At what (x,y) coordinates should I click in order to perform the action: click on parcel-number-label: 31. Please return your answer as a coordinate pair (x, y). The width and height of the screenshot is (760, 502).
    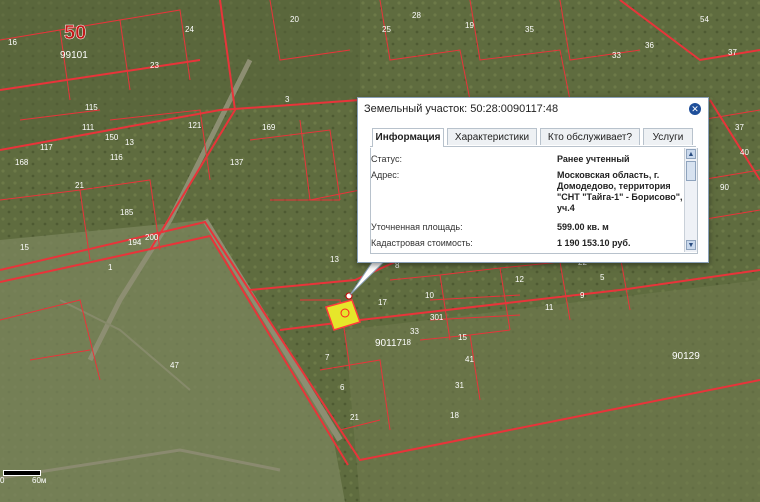
    Looking at the image, I should click on (459, 385).